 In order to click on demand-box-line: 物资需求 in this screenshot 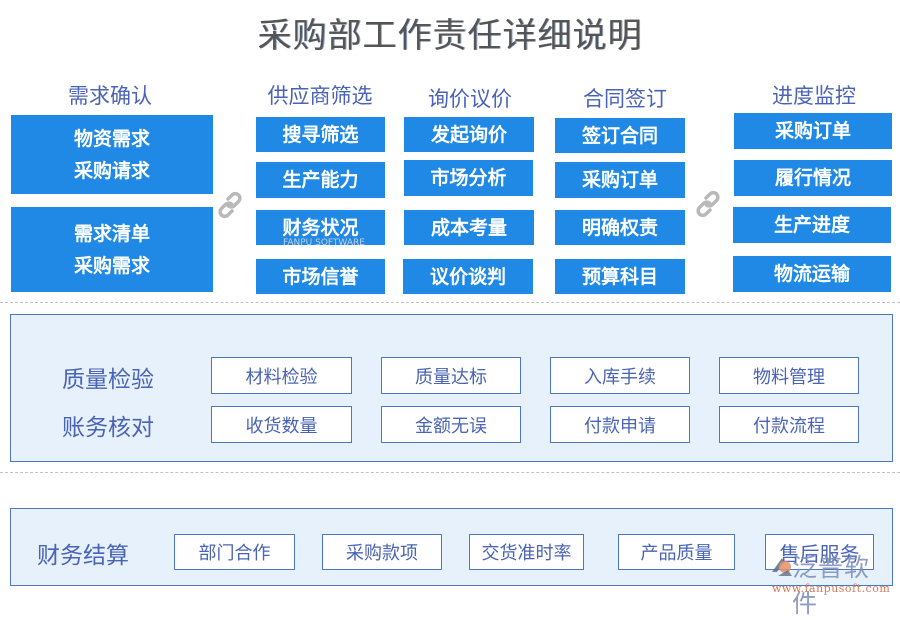, I will do `click(111, 138)`.